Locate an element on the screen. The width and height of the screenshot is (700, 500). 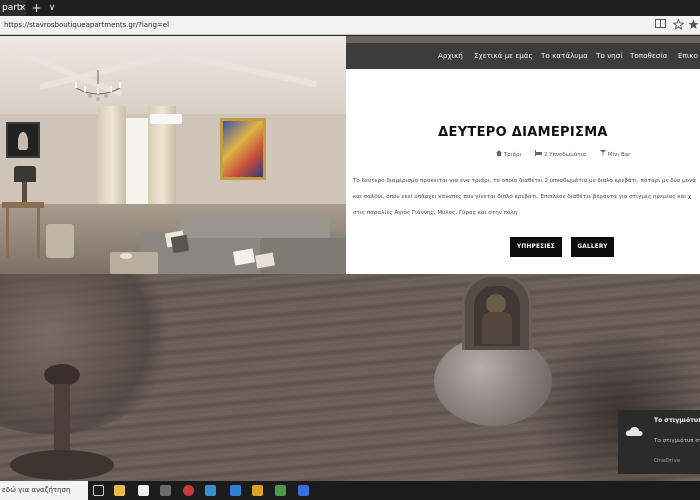
wall-picture is located at coordinates (23, 140).